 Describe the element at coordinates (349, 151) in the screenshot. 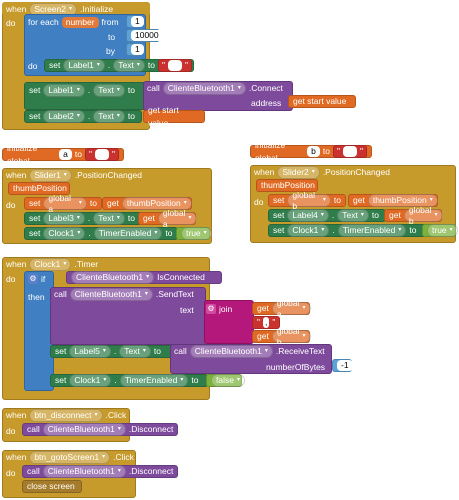

I see `empty-string-b: " "` at that location.